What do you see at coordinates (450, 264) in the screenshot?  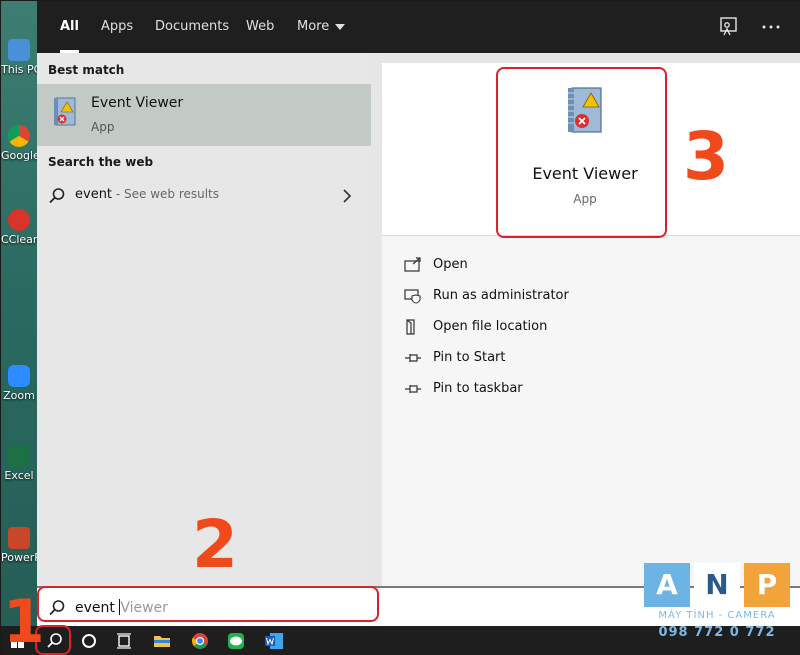 I see `action-label: Open` at bounding box center [450, 264].